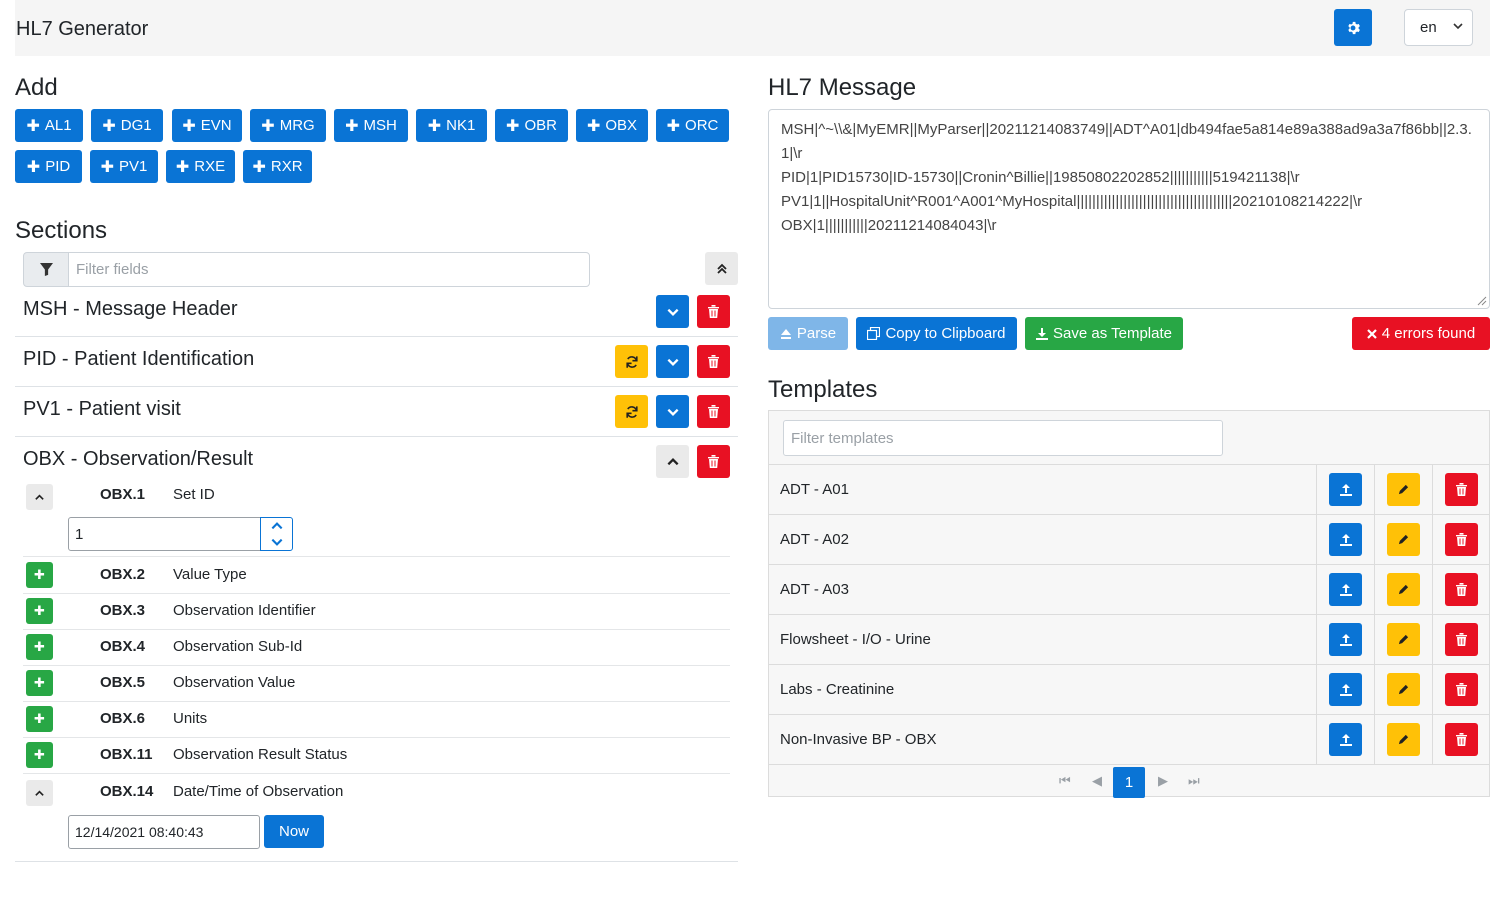  Describe the element at coordinates (1163, 781) in the screenshot. I see `next-page-icon: ▶` at that location.